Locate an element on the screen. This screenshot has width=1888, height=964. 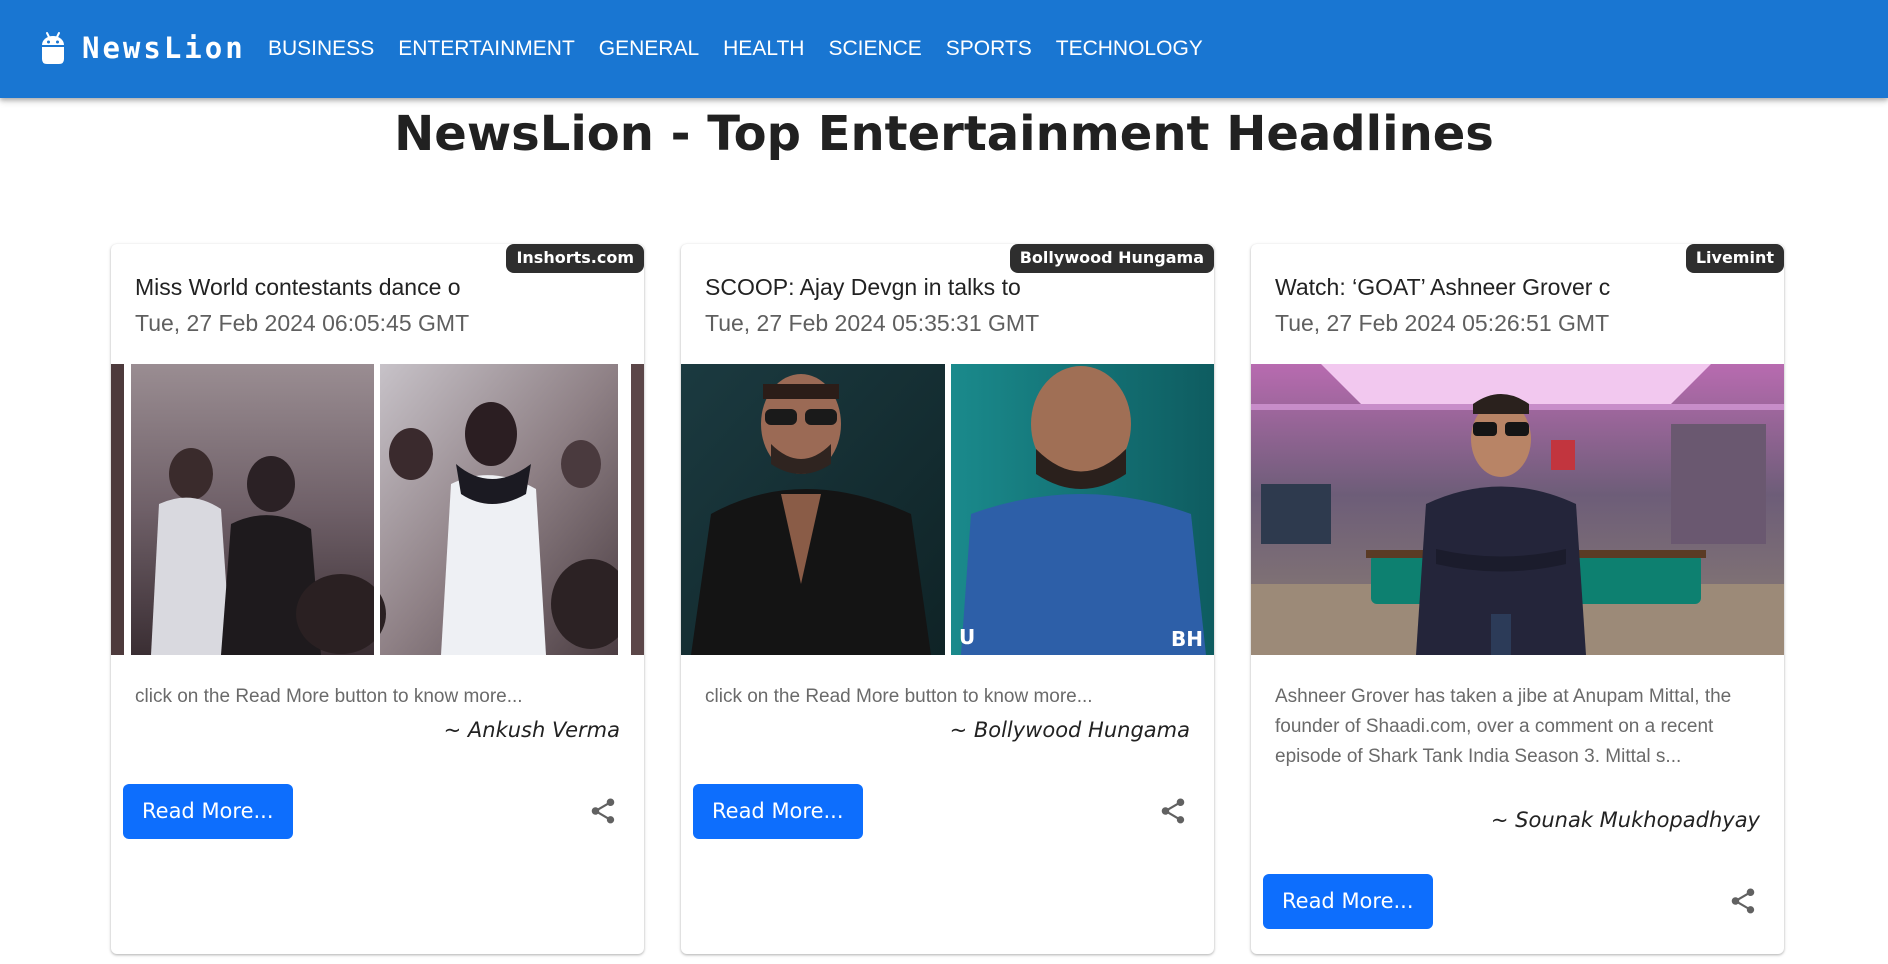
page-title: NewsLion - Top Entertainment Headlines is located at coordinates (944, 134).